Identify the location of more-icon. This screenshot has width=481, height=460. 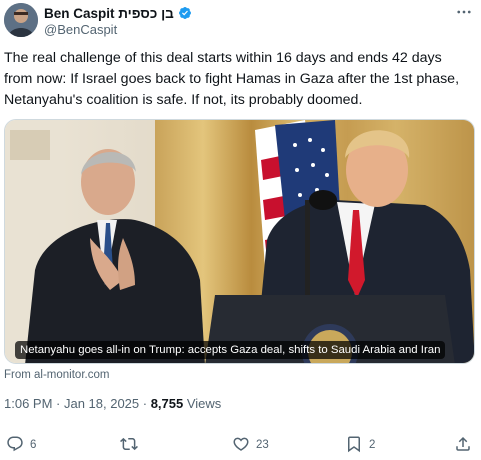
(464, 12).